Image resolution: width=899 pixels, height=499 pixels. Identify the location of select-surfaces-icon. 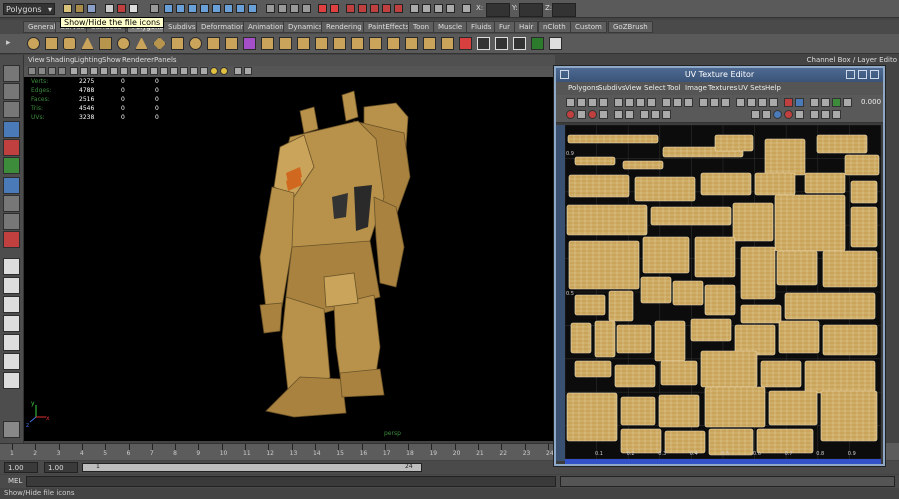
(204, 8).